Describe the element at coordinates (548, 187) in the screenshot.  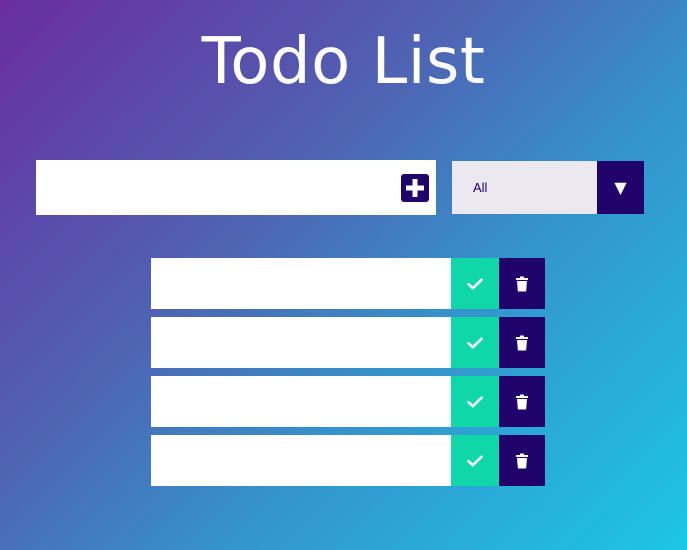
I see `filter-select: All ▼` at that location.